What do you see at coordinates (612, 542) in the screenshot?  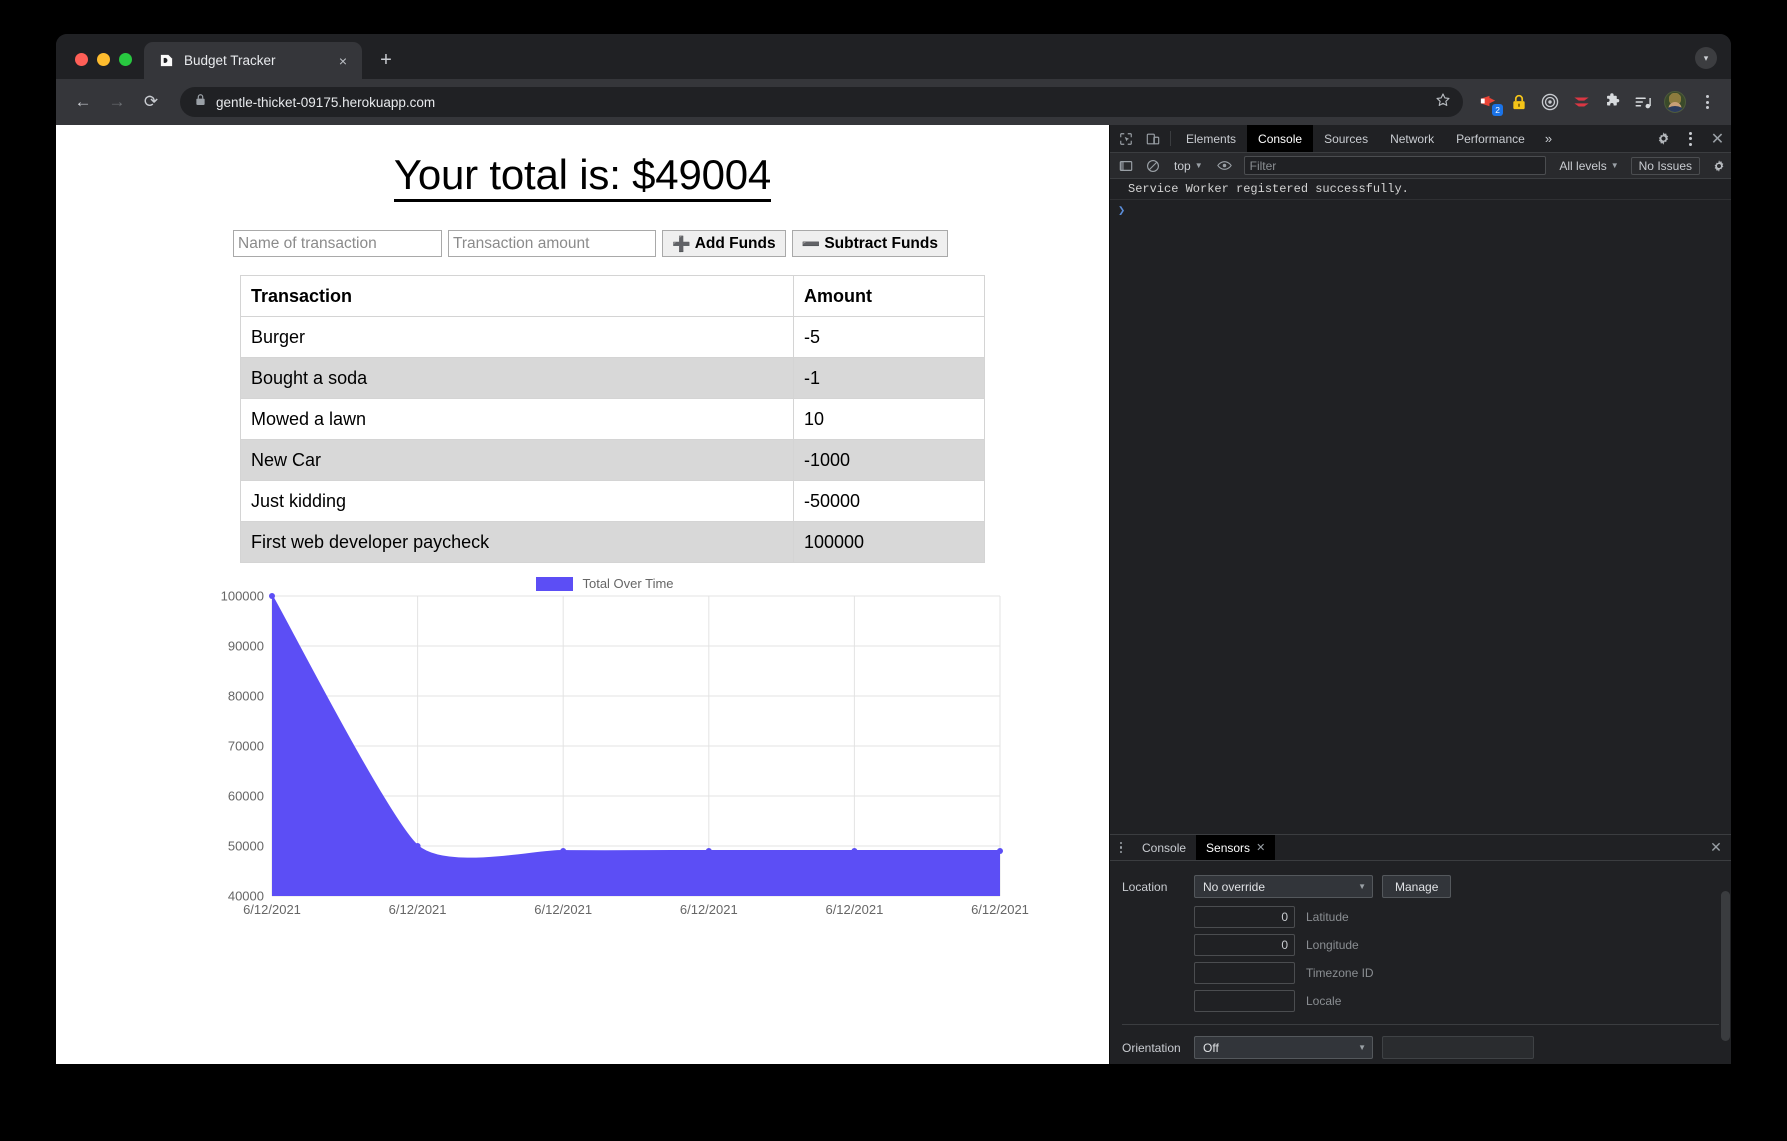 I see `table-row: First web developer paycheck 100000` at bounding box center [612, 542].